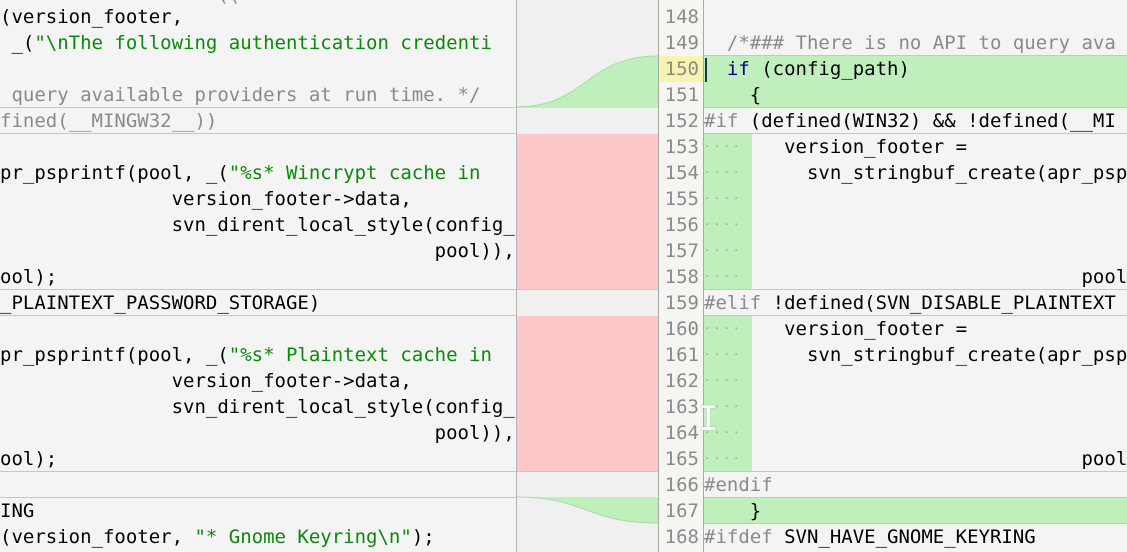 This screenshot has height=552, width=1127. I want to click on preproc-directive: #endif, so click(738, 485).